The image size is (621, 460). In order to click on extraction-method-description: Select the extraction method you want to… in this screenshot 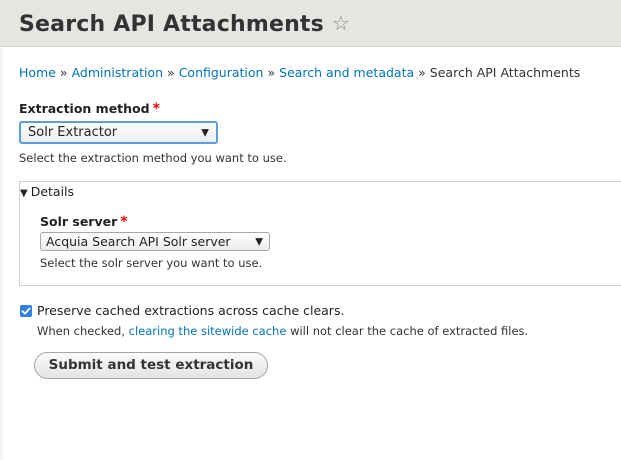, I will do `click(153, 158)`.